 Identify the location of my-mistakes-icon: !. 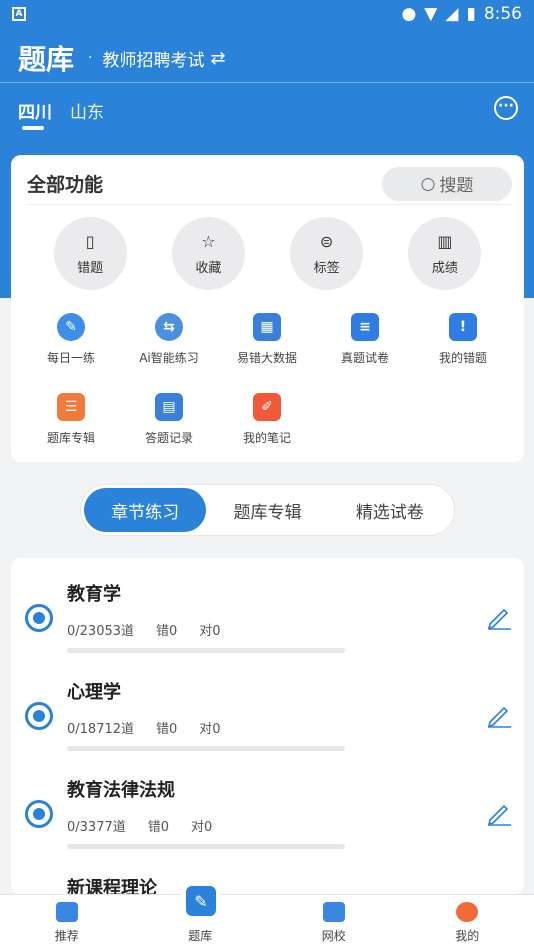
(463, 327).